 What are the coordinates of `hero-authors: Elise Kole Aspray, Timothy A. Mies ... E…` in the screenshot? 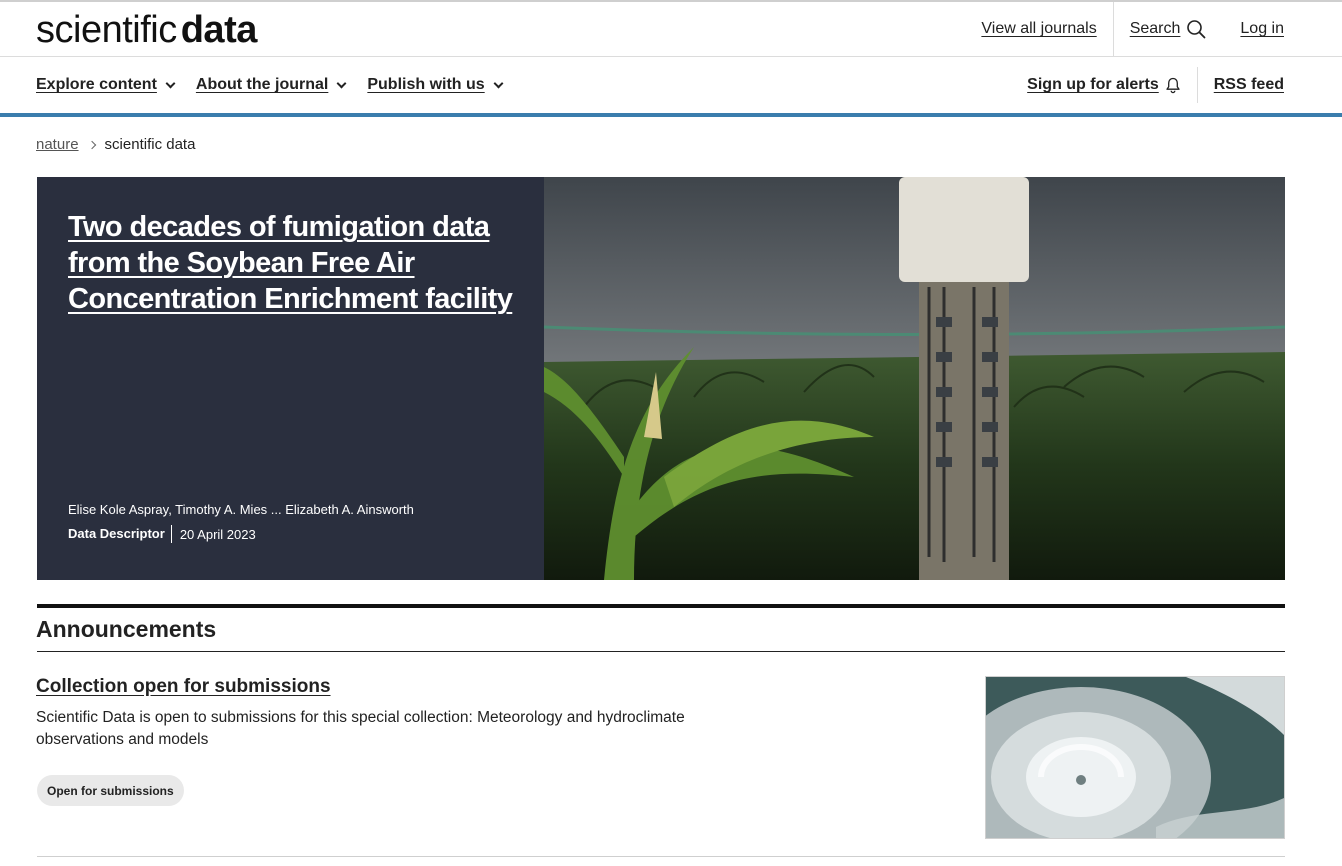 It's located at (241, 509).